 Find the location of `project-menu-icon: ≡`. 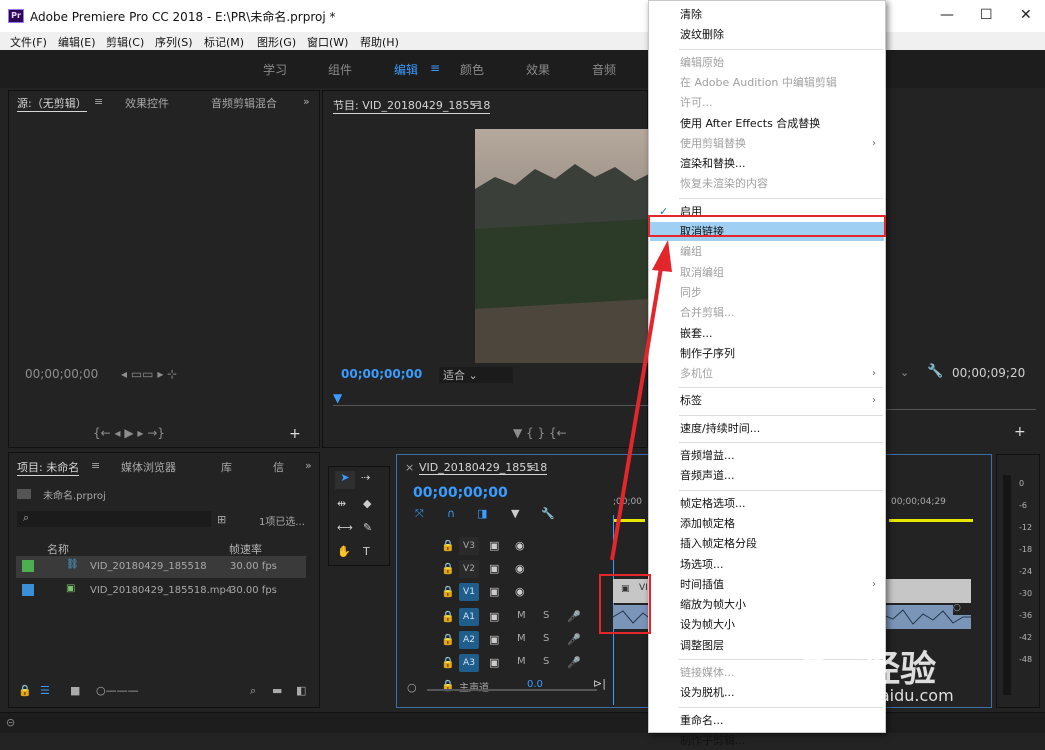

project-menu-icon: ≡ is located at coordinates (95, 465).